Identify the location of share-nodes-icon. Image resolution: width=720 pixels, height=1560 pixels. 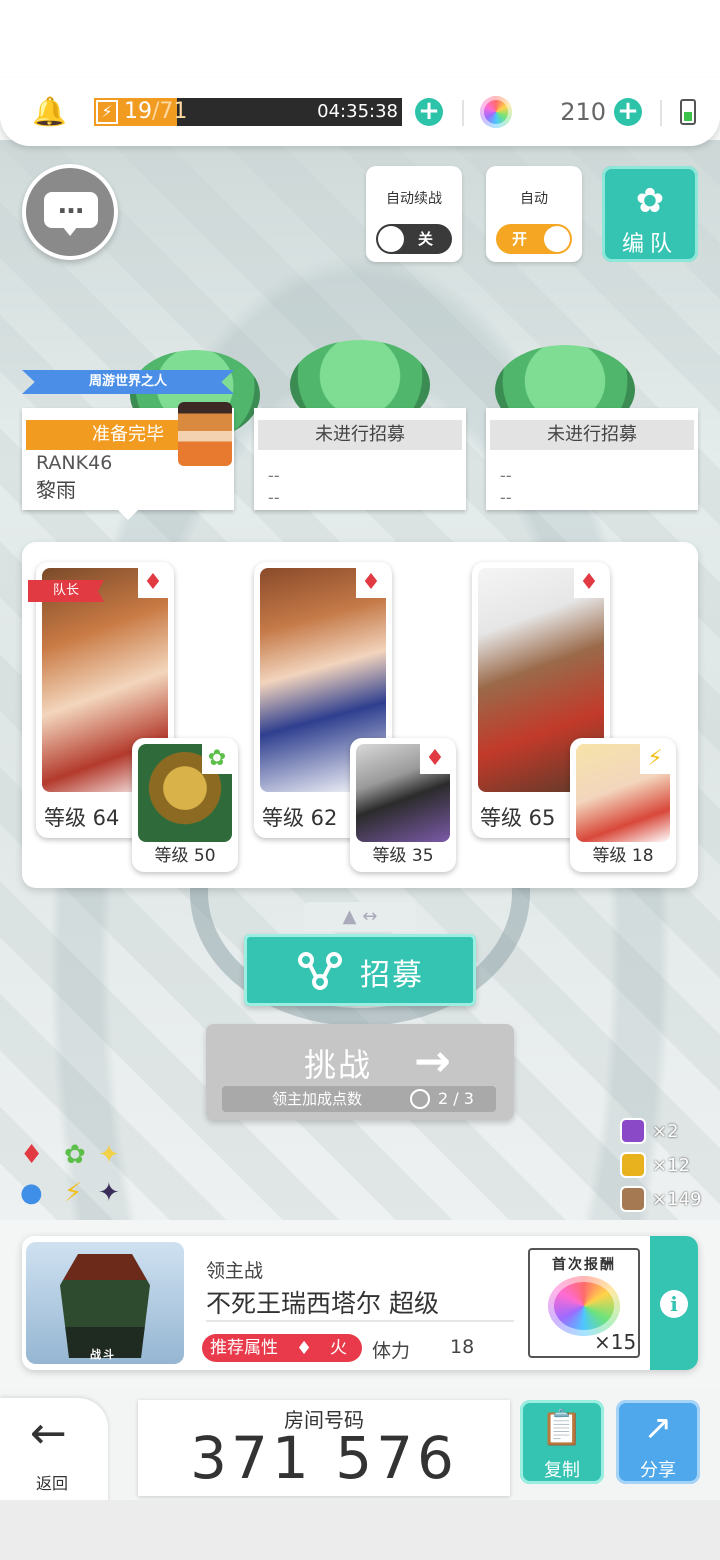
(320, 971).